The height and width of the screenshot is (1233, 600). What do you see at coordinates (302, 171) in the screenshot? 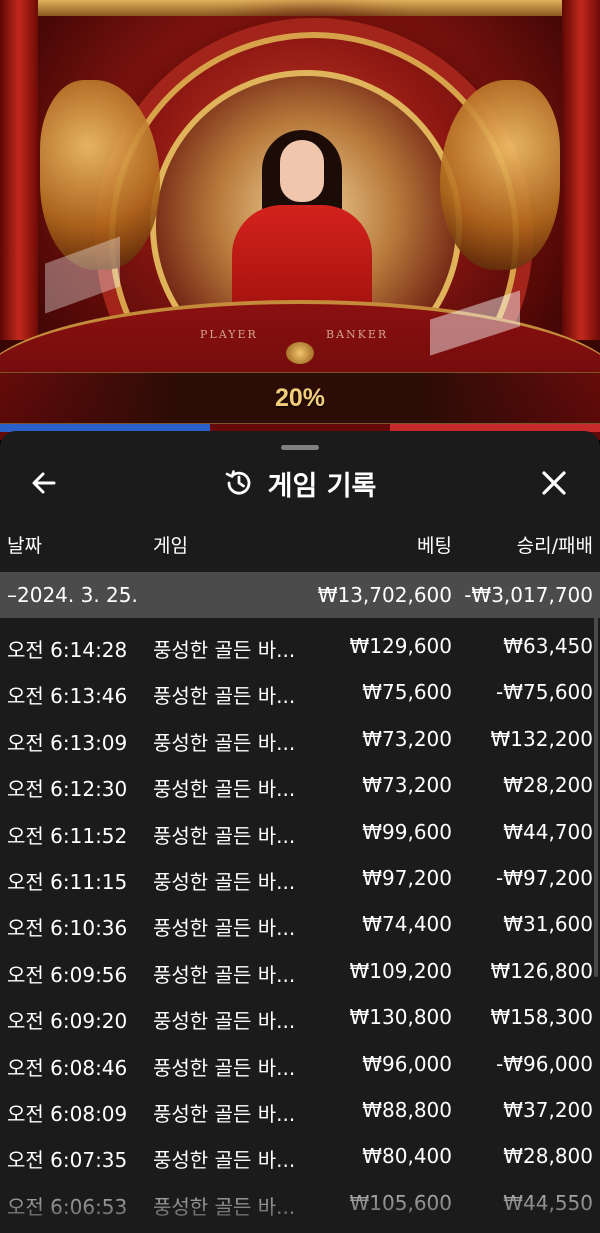
I see `dealer-face` at bounding box center [302, 171].